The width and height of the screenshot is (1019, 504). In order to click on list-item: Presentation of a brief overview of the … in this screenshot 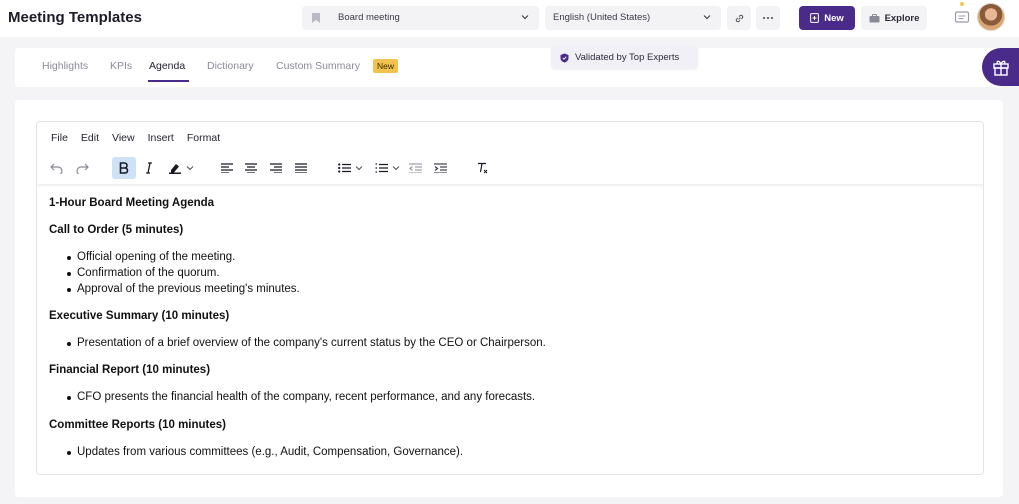, I will do `click(306, 343)`.